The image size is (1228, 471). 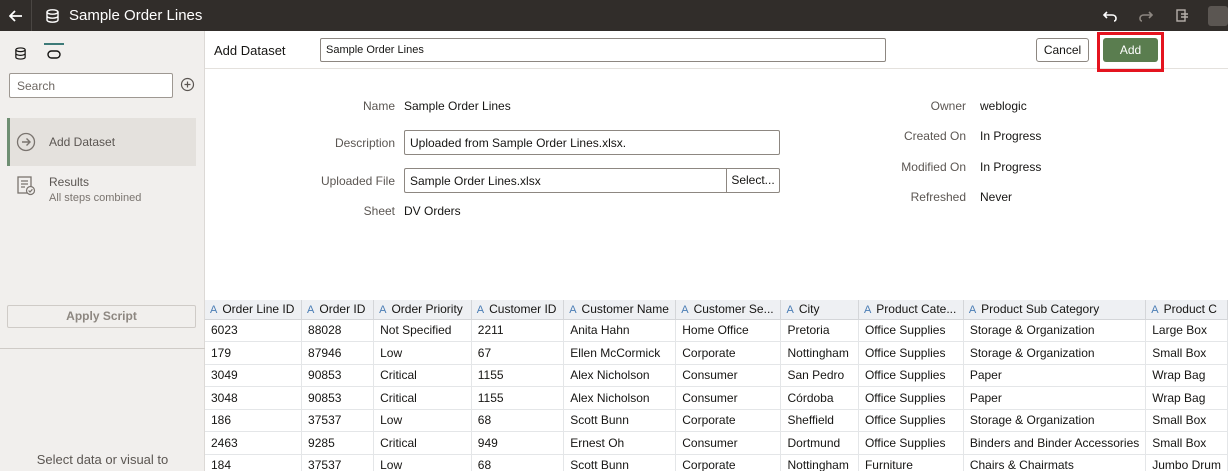 What do you see at coordinates (1130, 50) in the screenshot?
I see `add-button: Add` at bounding box center [1130, 50].